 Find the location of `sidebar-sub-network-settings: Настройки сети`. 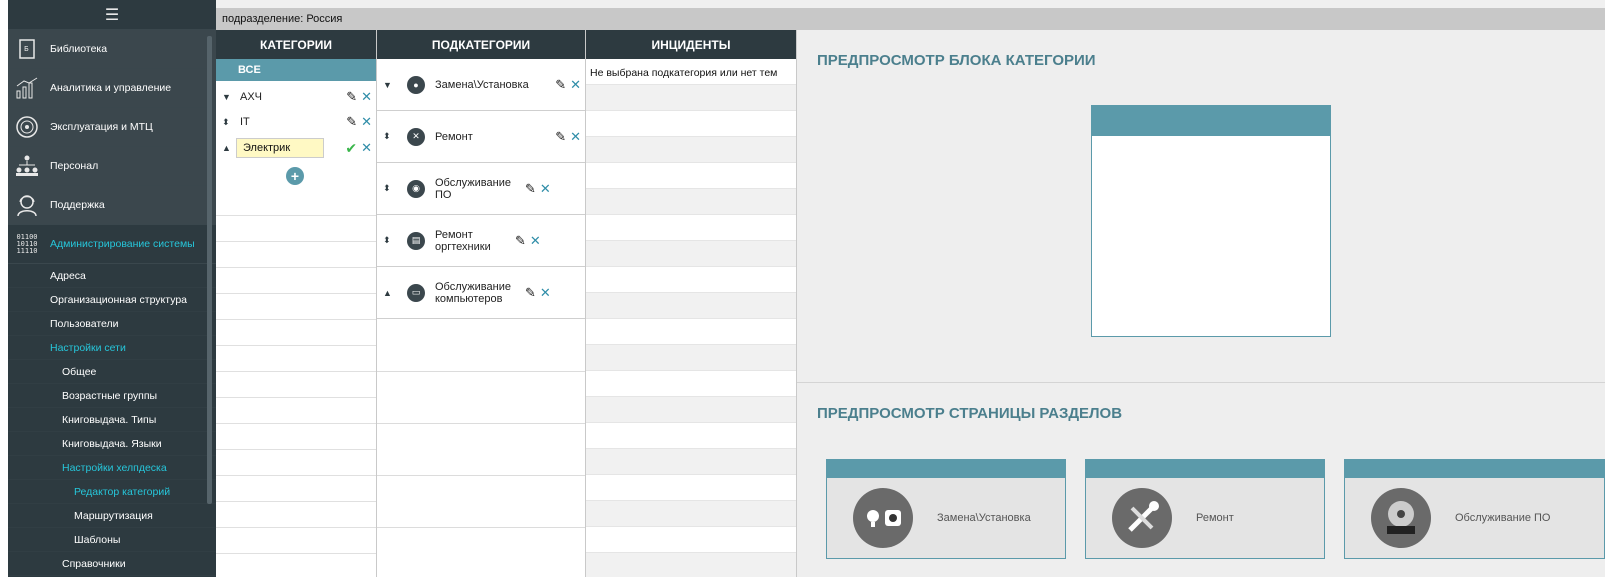

sidebar-sub-network-settings: Настройки сети is located at coordinates (112, 348).